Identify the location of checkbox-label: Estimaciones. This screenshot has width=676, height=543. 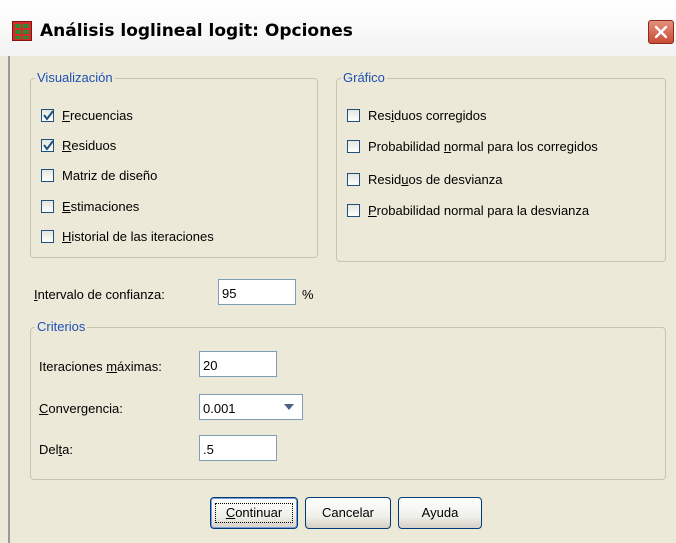
(101, 206).